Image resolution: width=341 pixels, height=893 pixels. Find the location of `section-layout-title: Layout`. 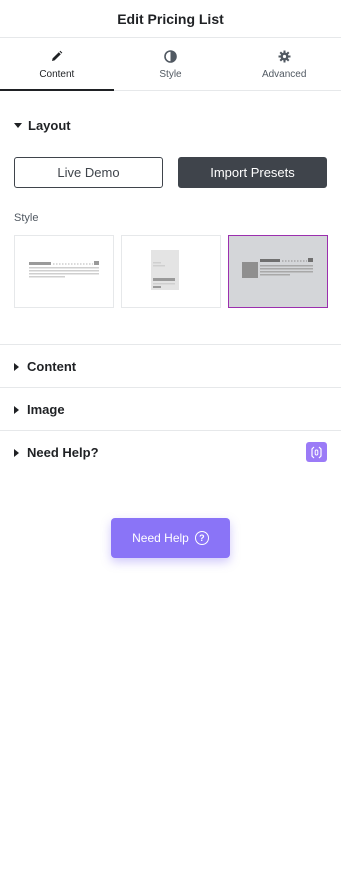

section-layout-title: Layout is located at coordinates (49, 125).